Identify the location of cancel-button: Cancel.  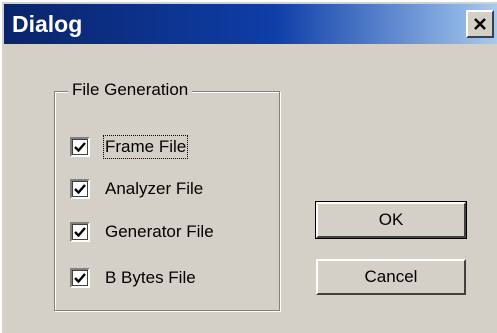
(391, 277).